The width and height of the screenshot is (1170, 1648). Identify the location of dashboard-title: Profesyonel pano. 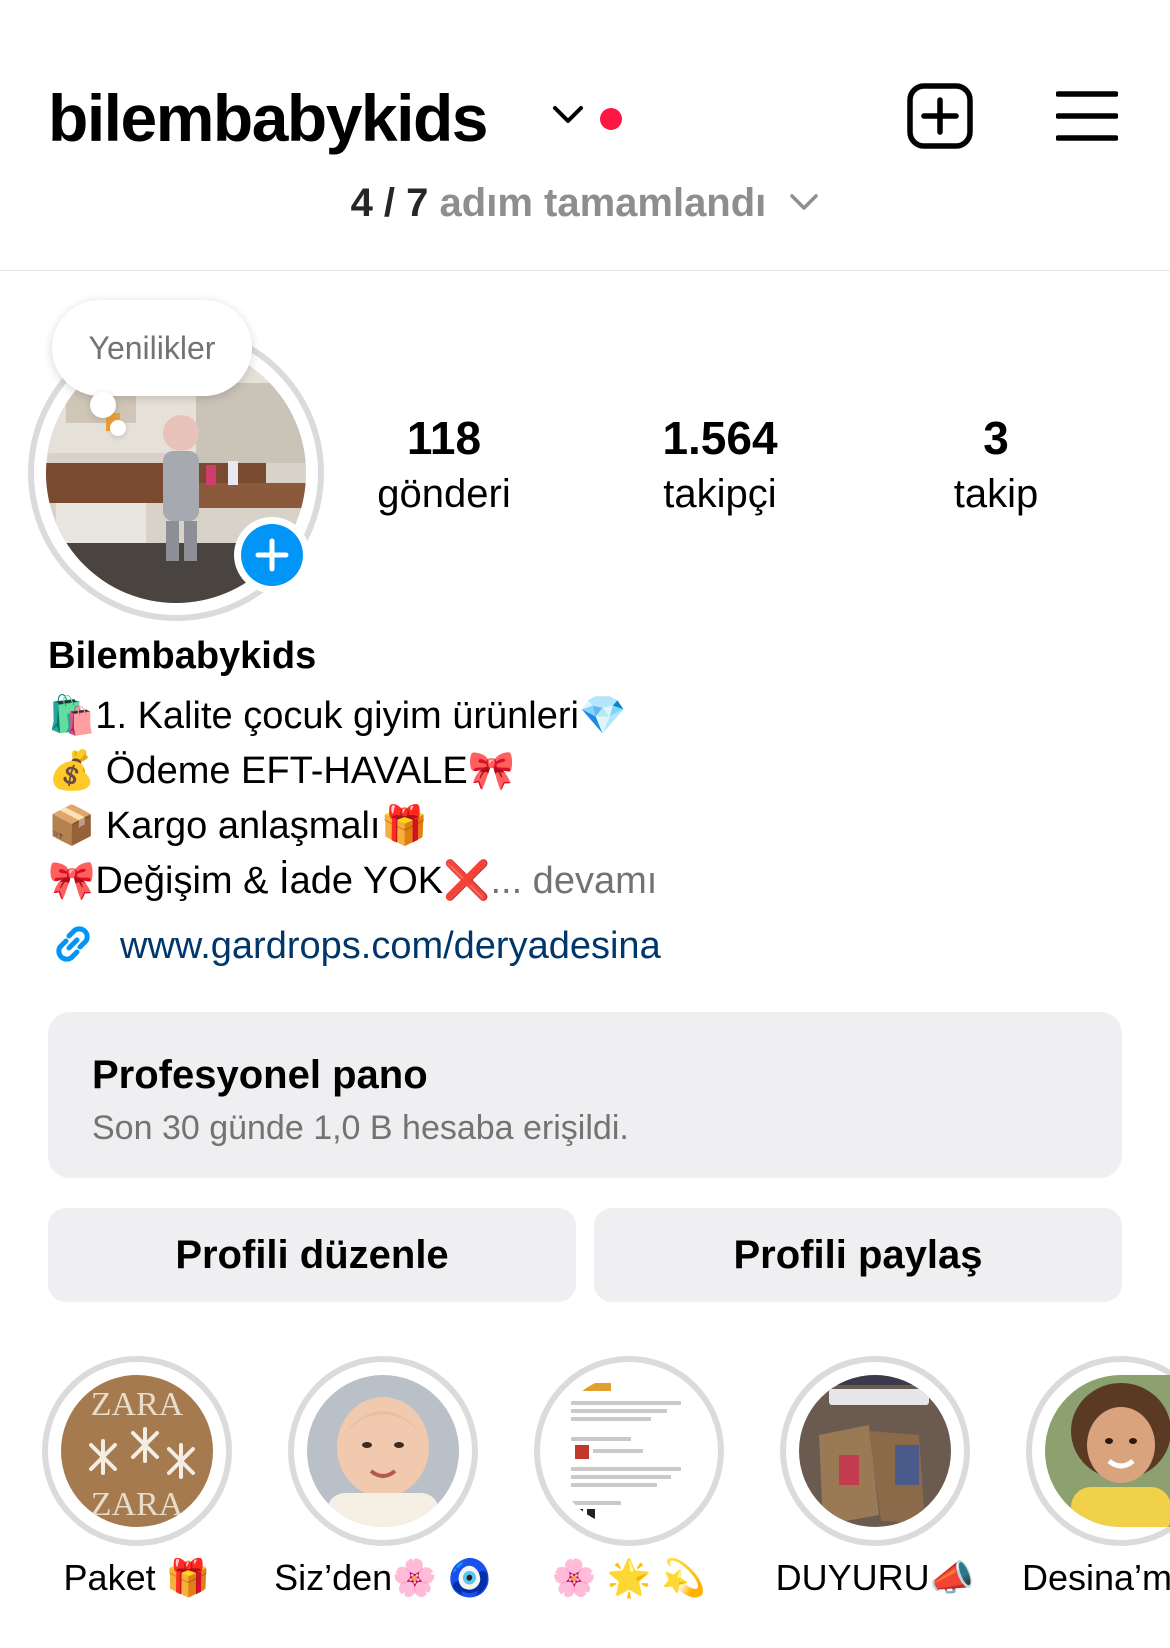
(260, 1075).